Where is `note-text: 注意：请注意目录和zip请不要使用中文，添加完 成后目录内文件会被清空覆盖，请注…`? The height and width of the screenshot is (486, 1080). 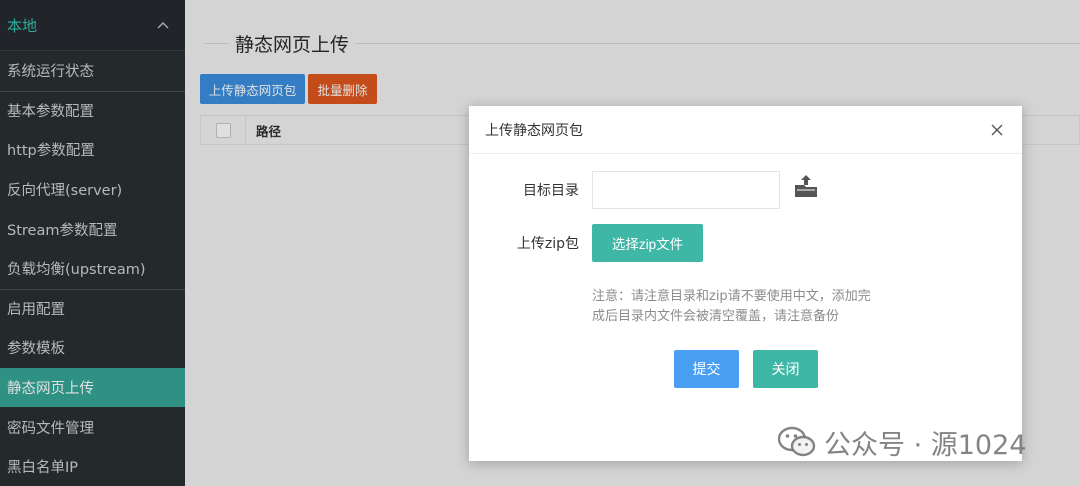
note-text: 注意：请注意目录和zip请不要使用中文，添加完 成后目录内文件会被清空覆盖，请注… is located at coordinates (742, 307).